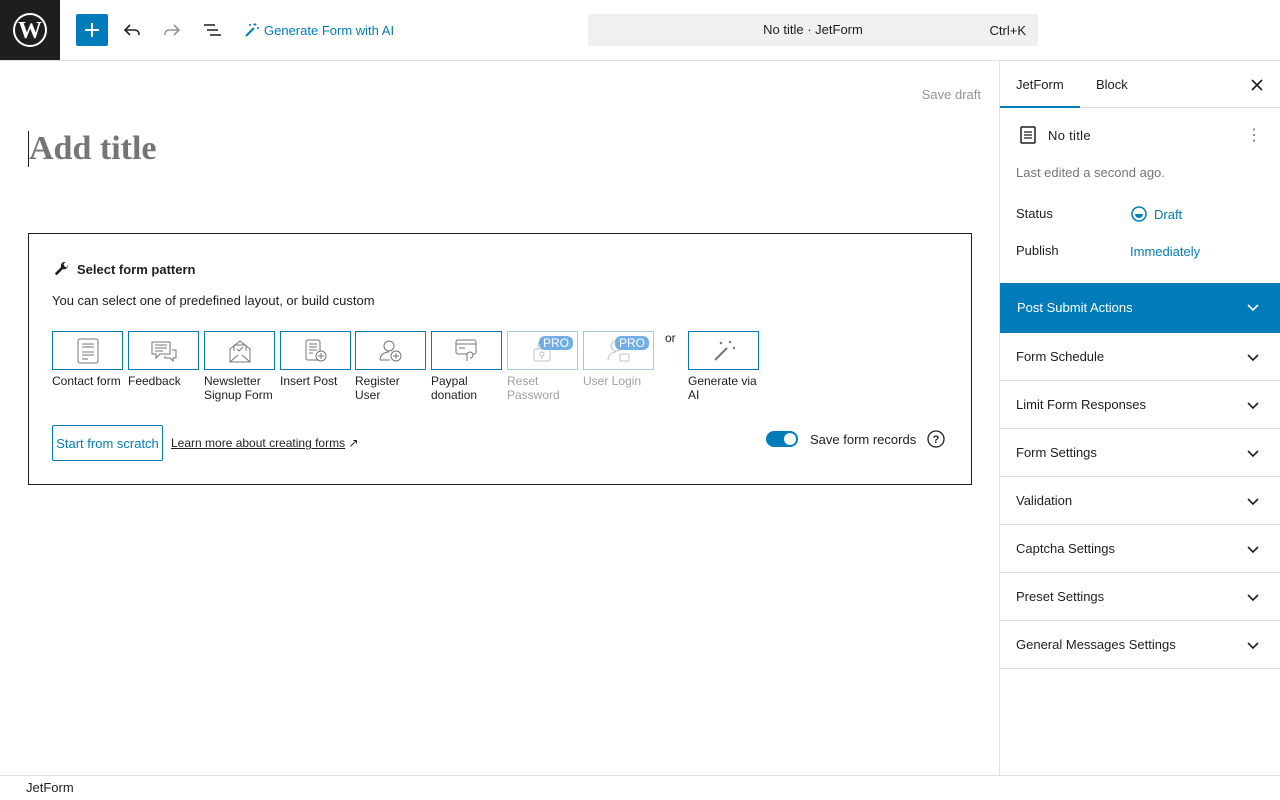 The height and width of the screenshot is (800, 1280). Describe the element at coordinates (154, 381) in the screenshot. I see `pattern-label: Feedback` at that location.